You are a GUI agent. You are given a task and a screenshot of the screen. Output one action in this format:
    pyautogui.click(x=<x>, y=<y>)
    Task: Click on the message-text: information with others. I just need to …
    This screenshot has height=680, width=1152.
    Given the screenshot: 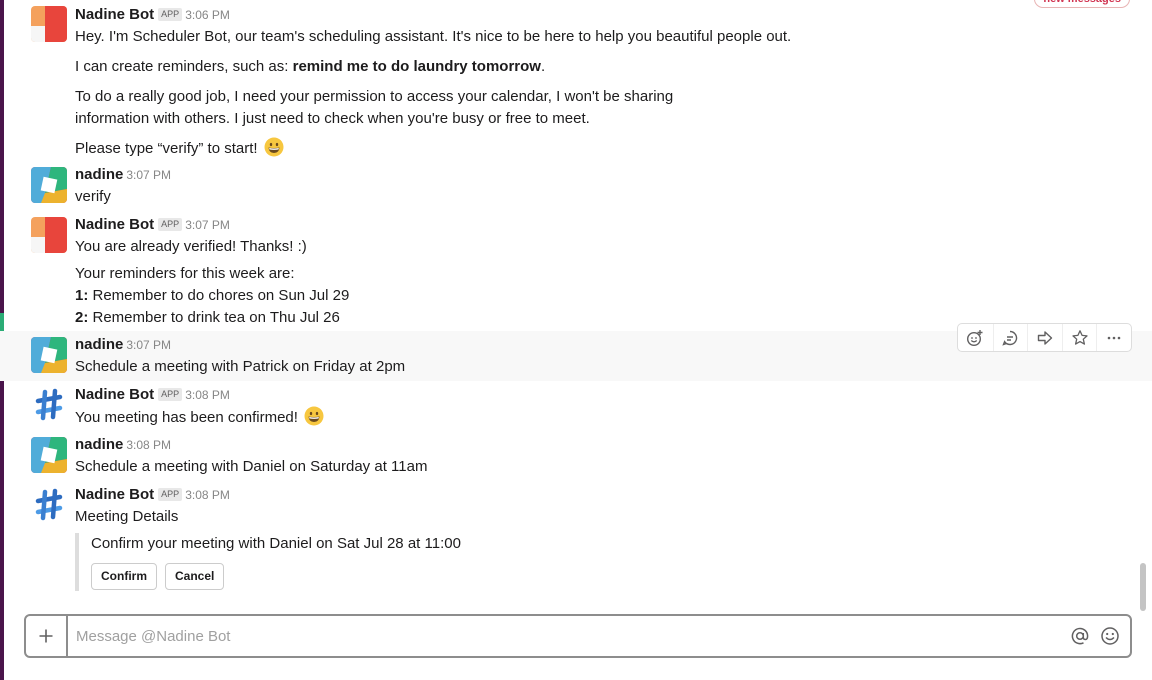 What is the action you would take?
    pyautogui.click(x=332, y=118)
    